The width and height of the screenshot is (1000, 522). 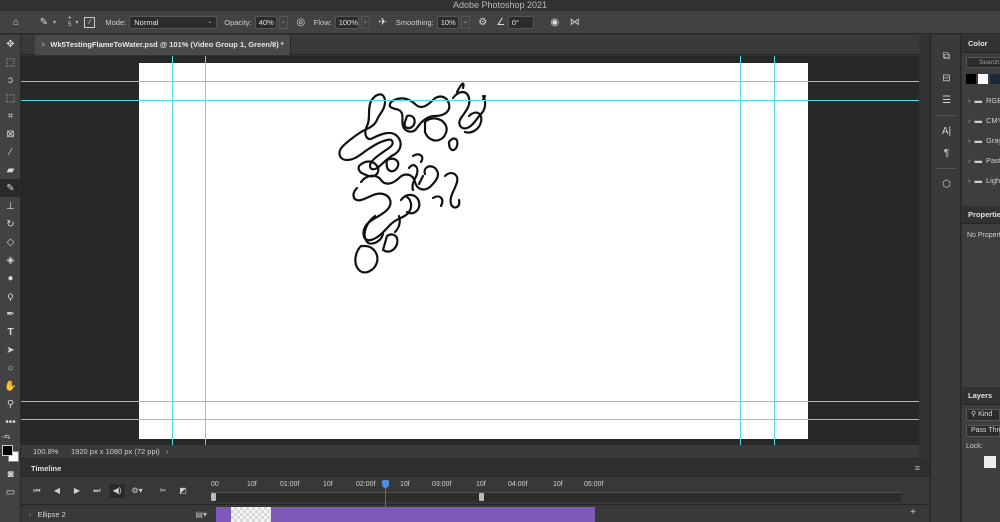 I want to click on swatch-folder: ›▬Light, so click(x=981, y=180).